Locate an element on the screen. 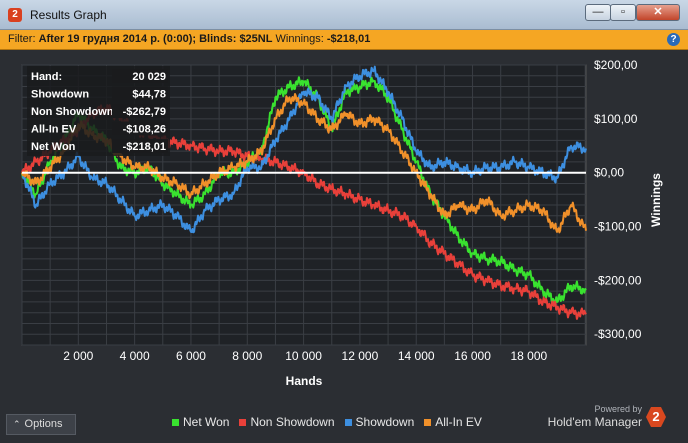 This screenshot has height=443, width=688. stat-value: 20 029 is located at coordinates (149, 77).